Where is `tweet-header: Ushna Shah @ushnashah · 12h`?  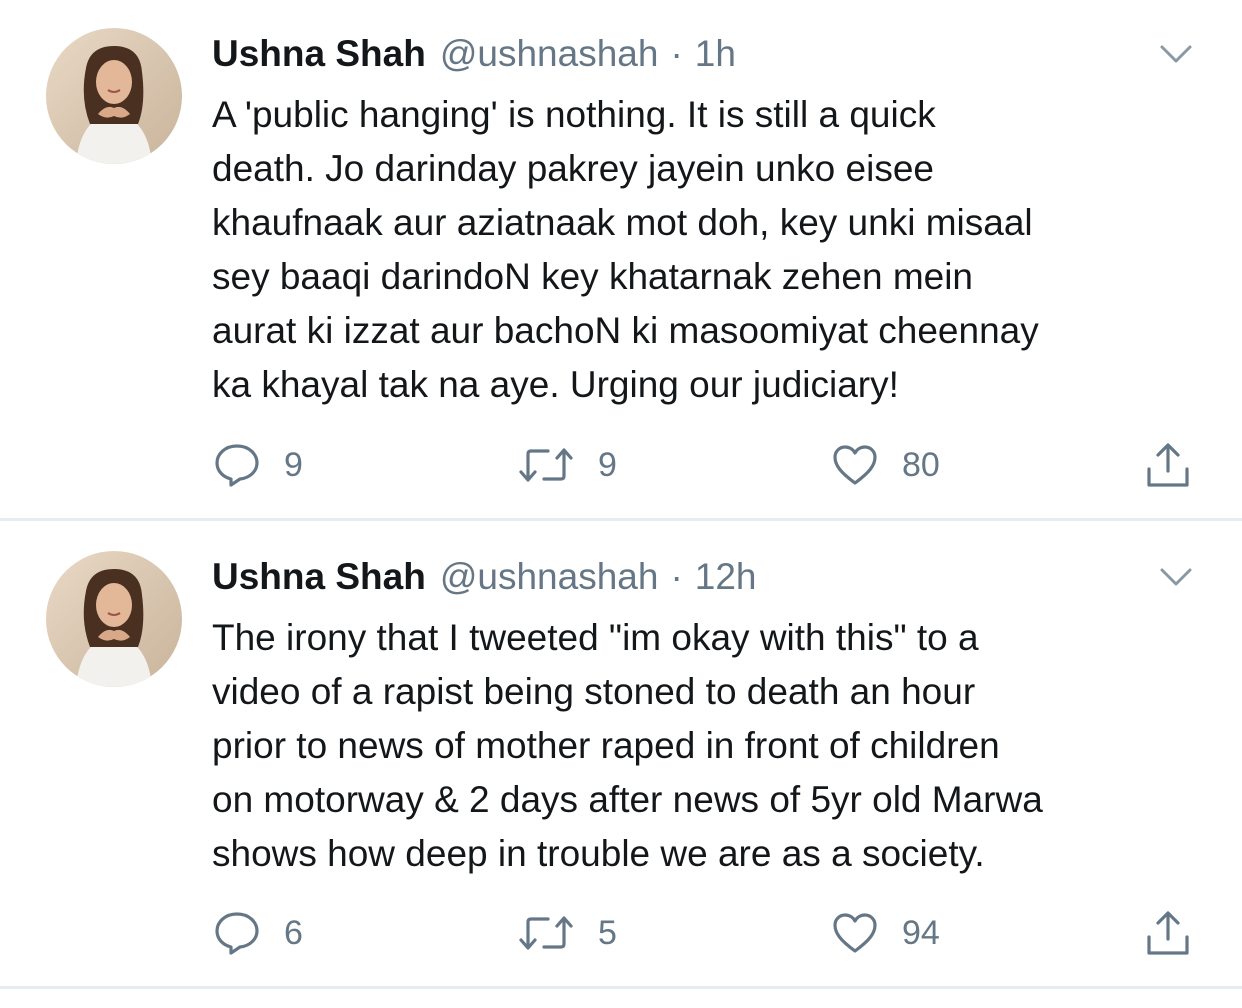
tweet-header: Ushna Shah @ushnashah · 12h is located at coordinates (484, 577).